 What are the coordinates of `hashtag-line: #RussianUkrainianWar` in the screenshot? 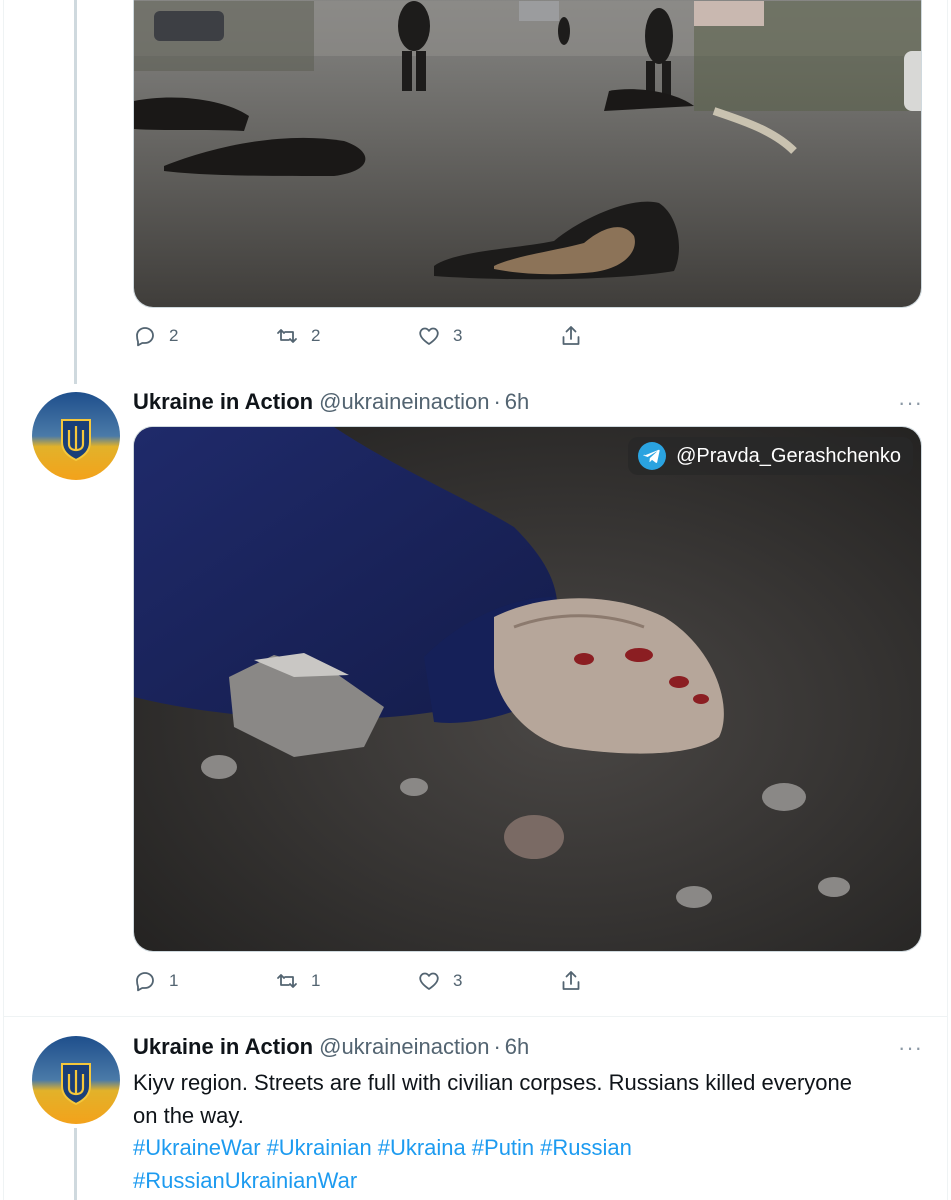 It's located at (533, 1180).